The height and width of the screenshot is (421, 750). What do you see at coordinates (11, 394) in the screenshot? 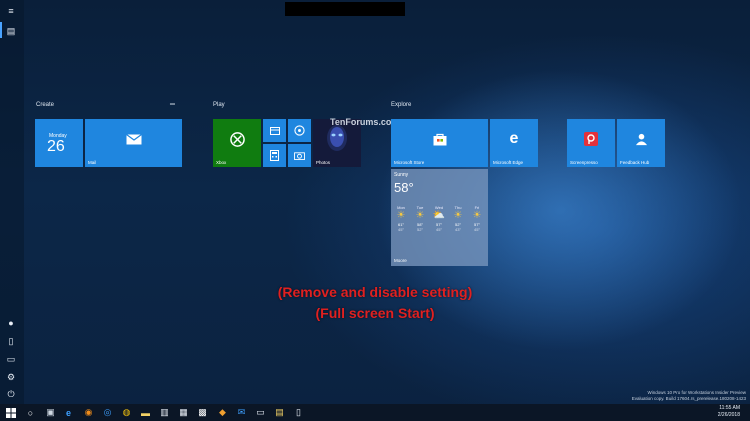
I see `power-icon: ⏻` at bounding box center [11, 394].